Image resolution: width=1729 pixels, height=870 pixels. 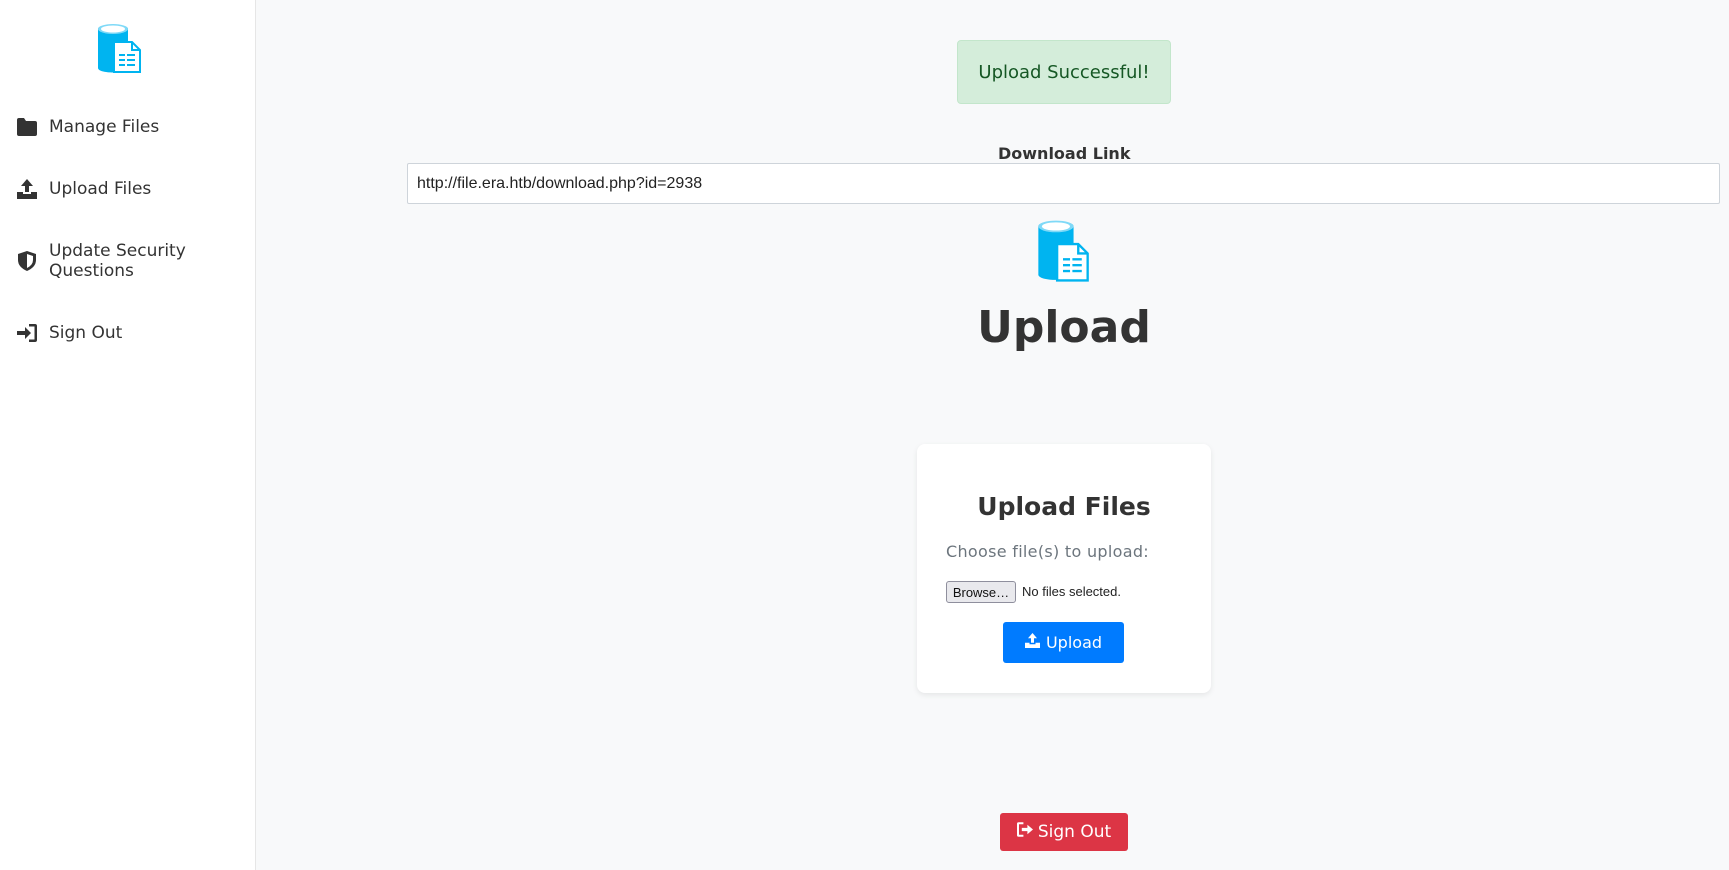 What do you see at coordinates (1063, 183) in the screenshot?
I see `download-link-field: http://file.era.htb/download.php?id=2938` at bounding box center [1063, 183].